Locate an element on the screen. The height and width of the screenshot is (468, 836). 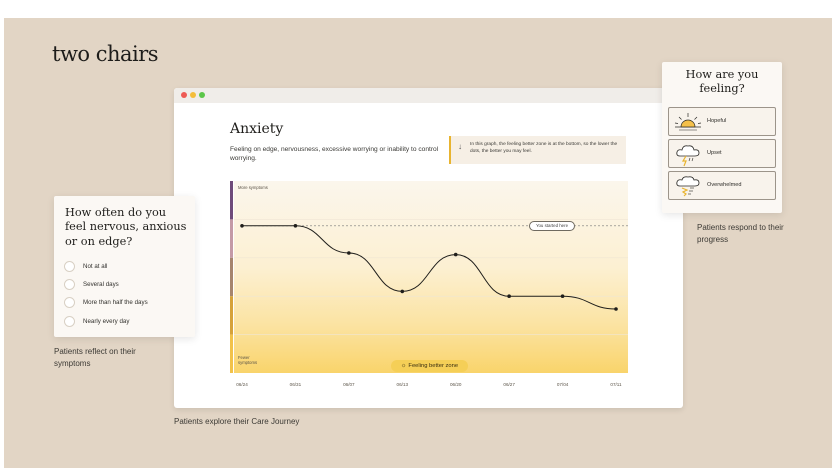
x-tick-label: 07/04 is located at coordinates (563, 384).